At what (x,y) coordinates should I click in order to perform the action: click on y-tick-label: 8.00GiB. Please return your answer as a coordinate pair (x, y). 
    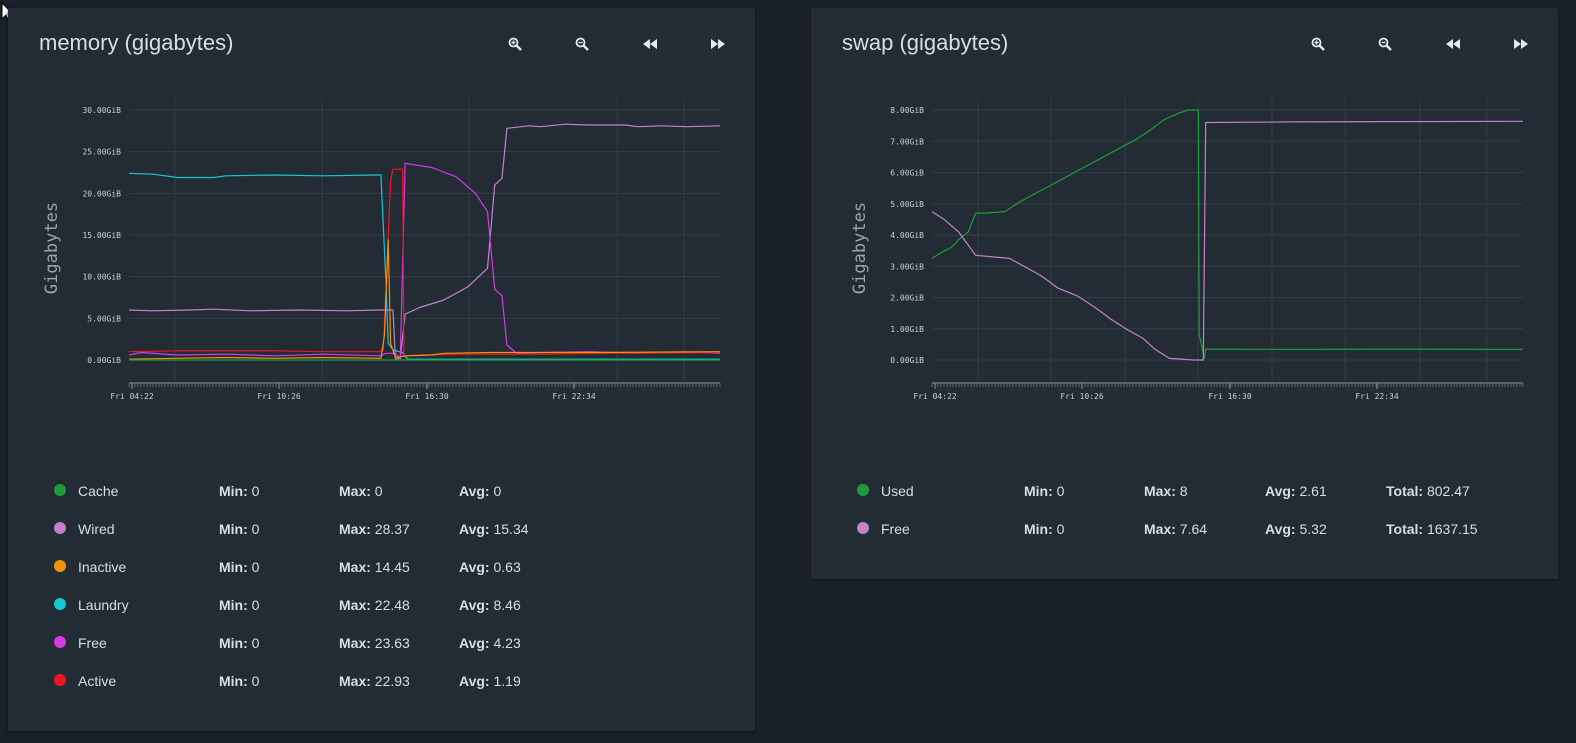
    Looking at the image, I should click on (907, 110).